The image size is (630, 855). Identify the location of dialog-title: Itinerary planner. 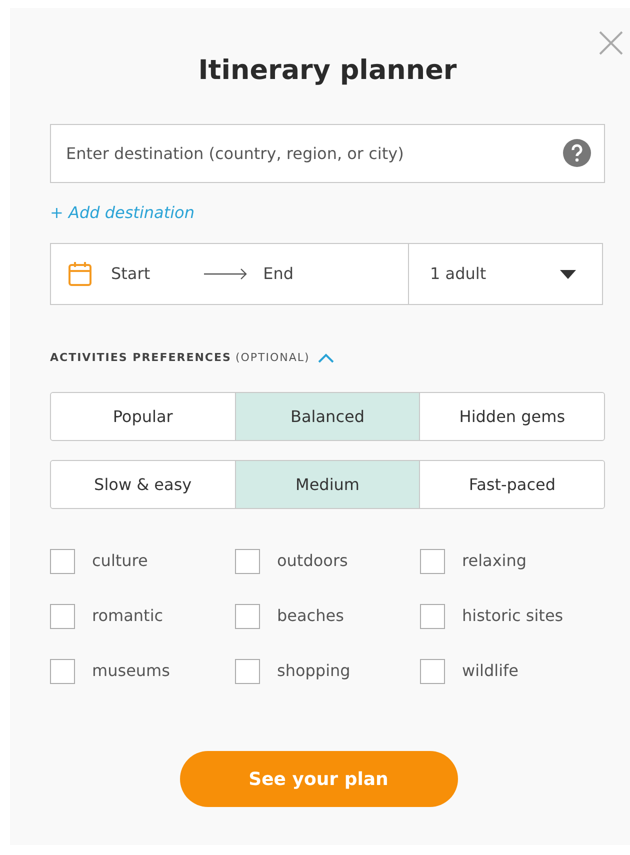
(327, 71).